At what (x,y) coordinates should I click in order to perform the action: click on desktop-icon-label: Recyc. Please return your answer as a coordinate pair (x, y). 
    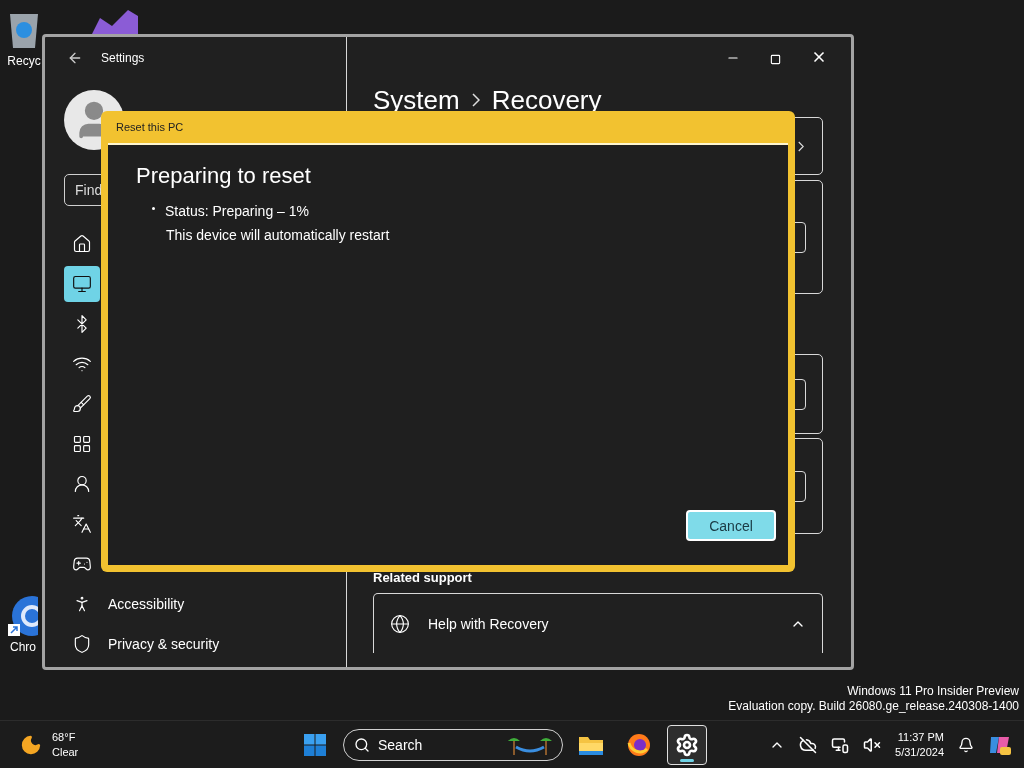
    Looking at the image, I should click on (24, 61).